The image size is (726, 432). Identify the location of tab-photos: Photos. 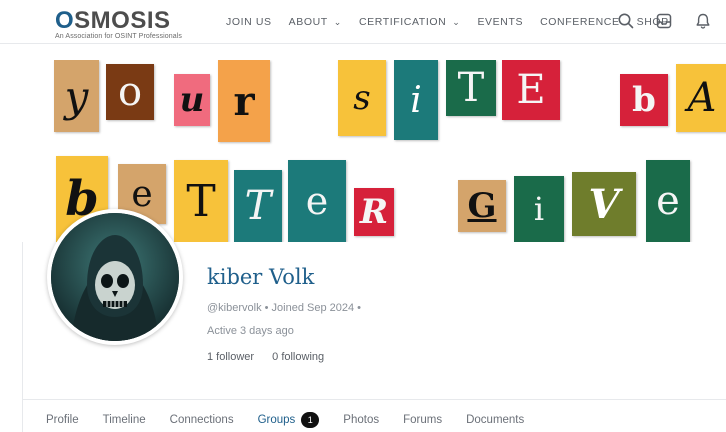
(361, 420).